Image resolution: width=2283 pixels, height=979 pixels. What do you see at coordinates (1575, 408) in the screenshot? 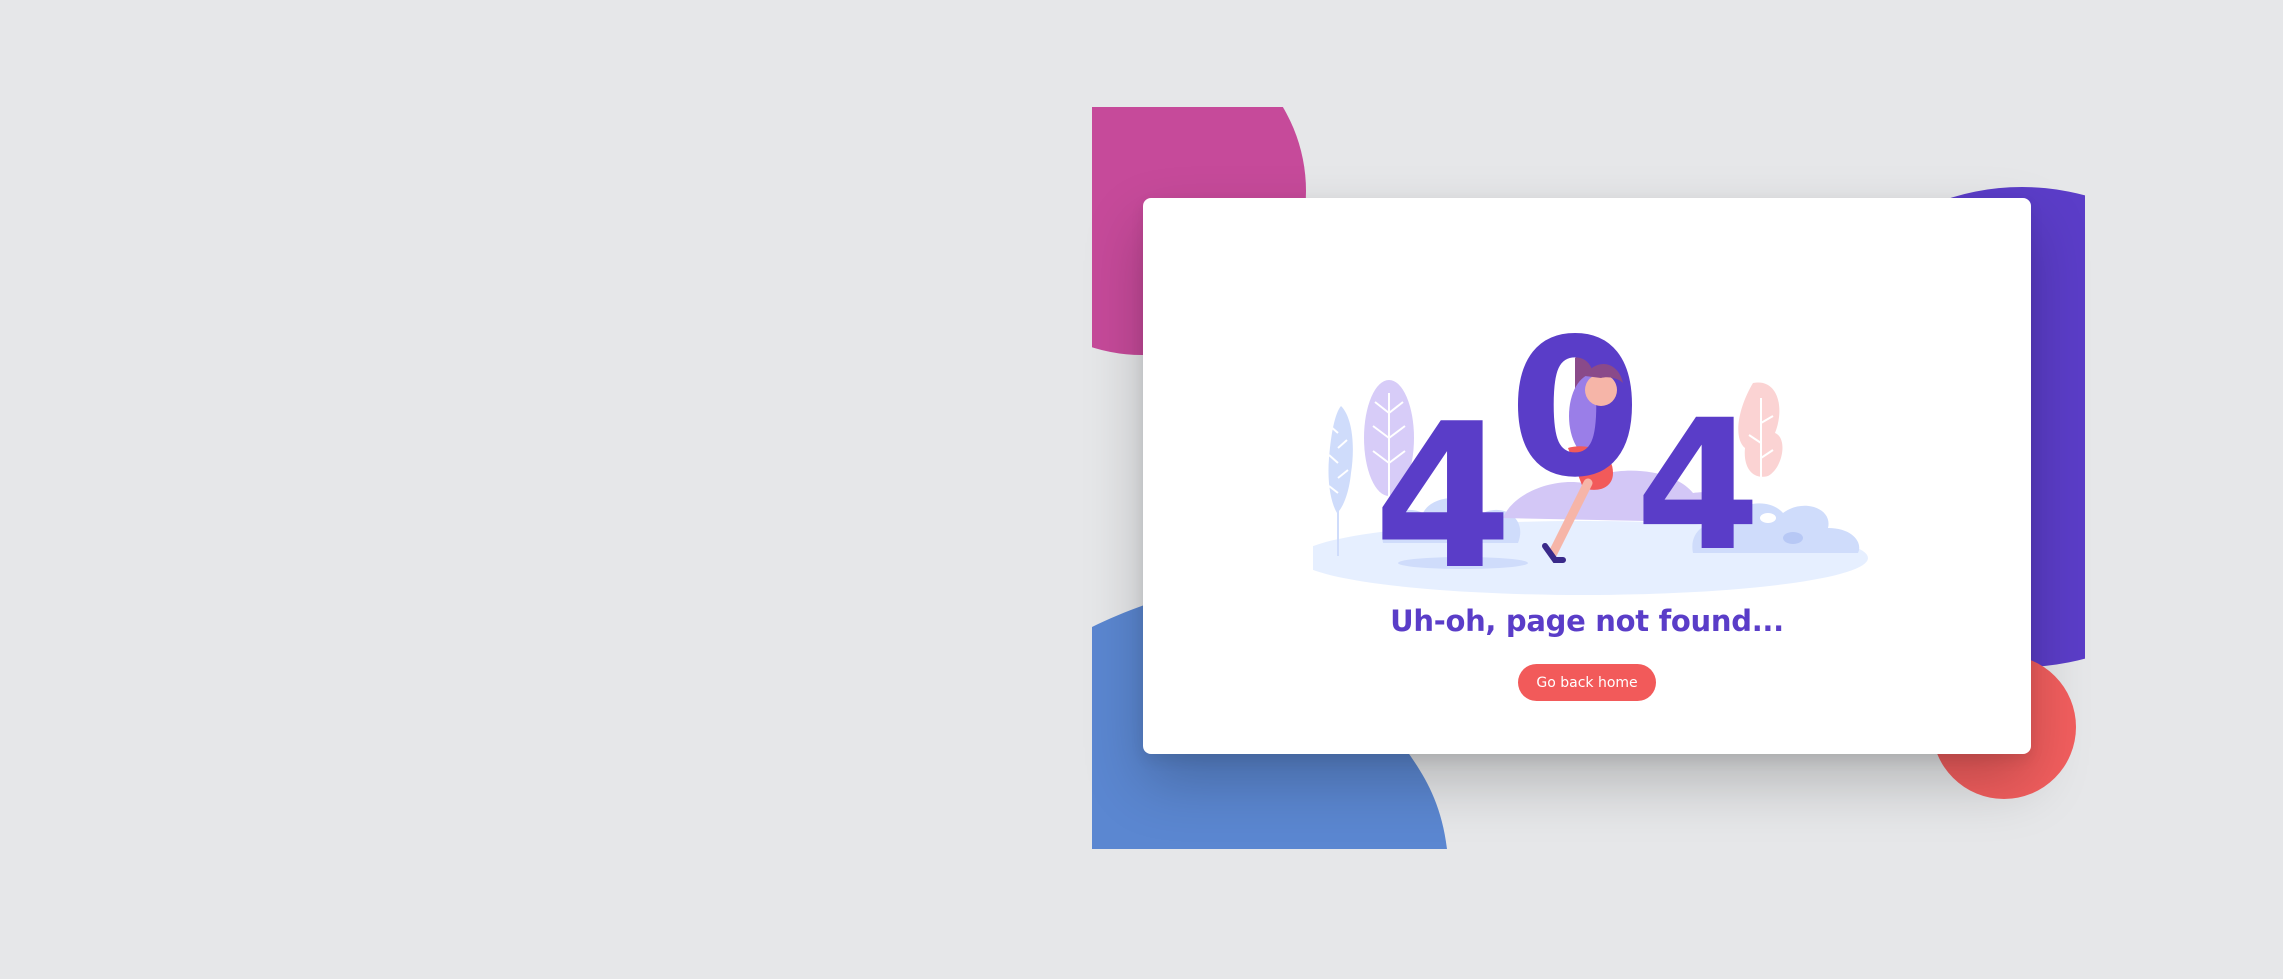
I see `digit-zero: 0` at bounding box center [1575, 408].